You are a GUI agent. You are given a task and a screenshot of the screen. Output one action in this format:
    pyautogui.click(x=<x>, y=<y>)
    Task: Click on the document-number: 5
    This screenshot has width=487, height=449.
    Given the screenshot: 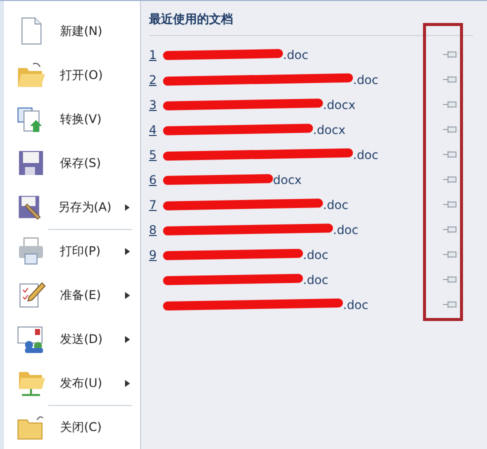 What is the action you would take?
    pyautogui.click(x=153, y=155)
    